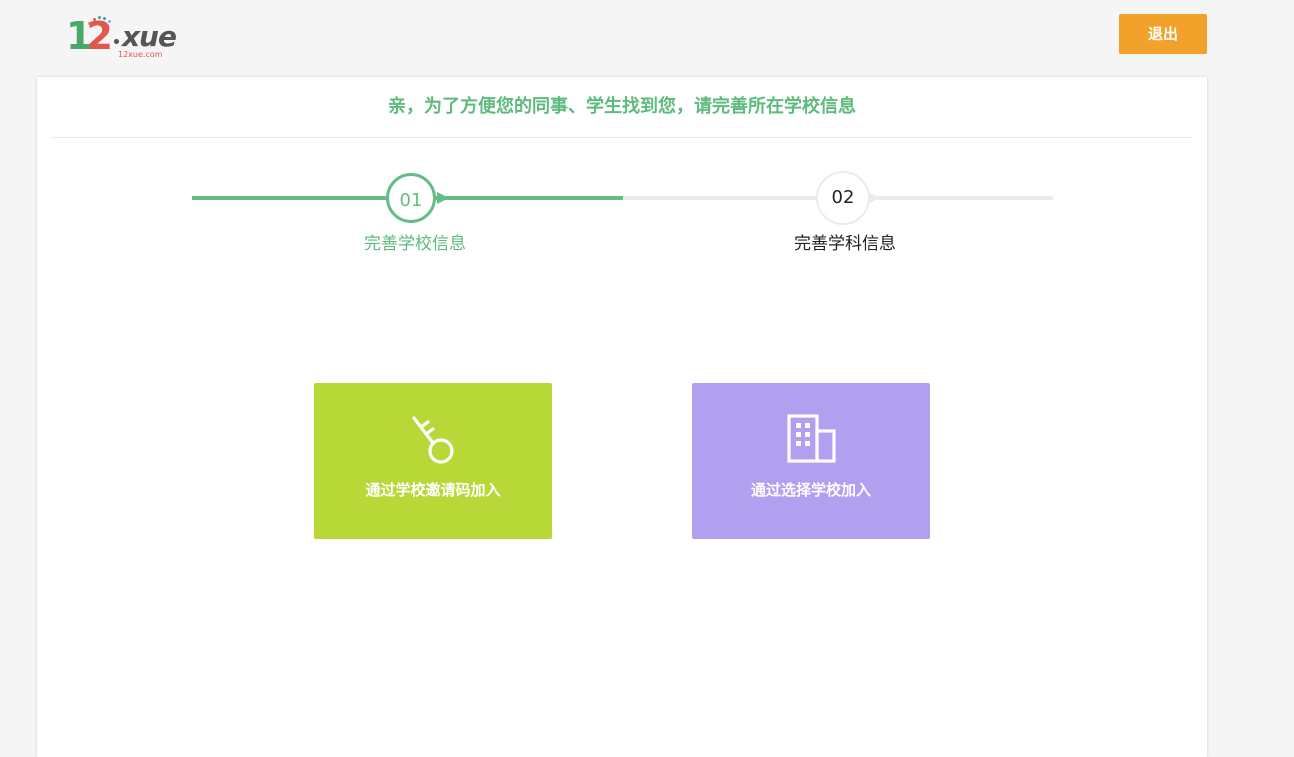 Image resolution: width=1294 pixels, height=757 pixels. I want to click on logo-wordmark: xue, so click(149, 36).